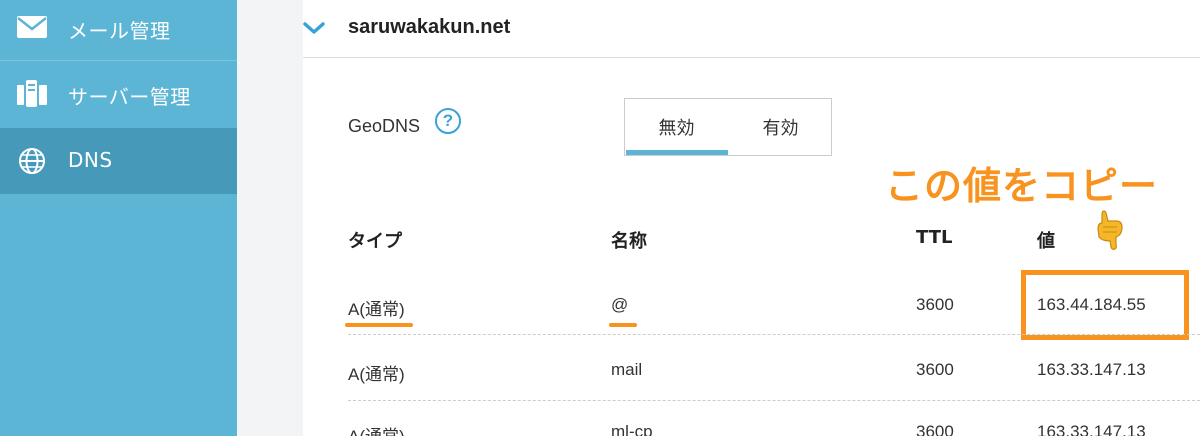  Describe the element at coordinates (379, 325) in the screenshot. I see `type-underline-mark` at that location.